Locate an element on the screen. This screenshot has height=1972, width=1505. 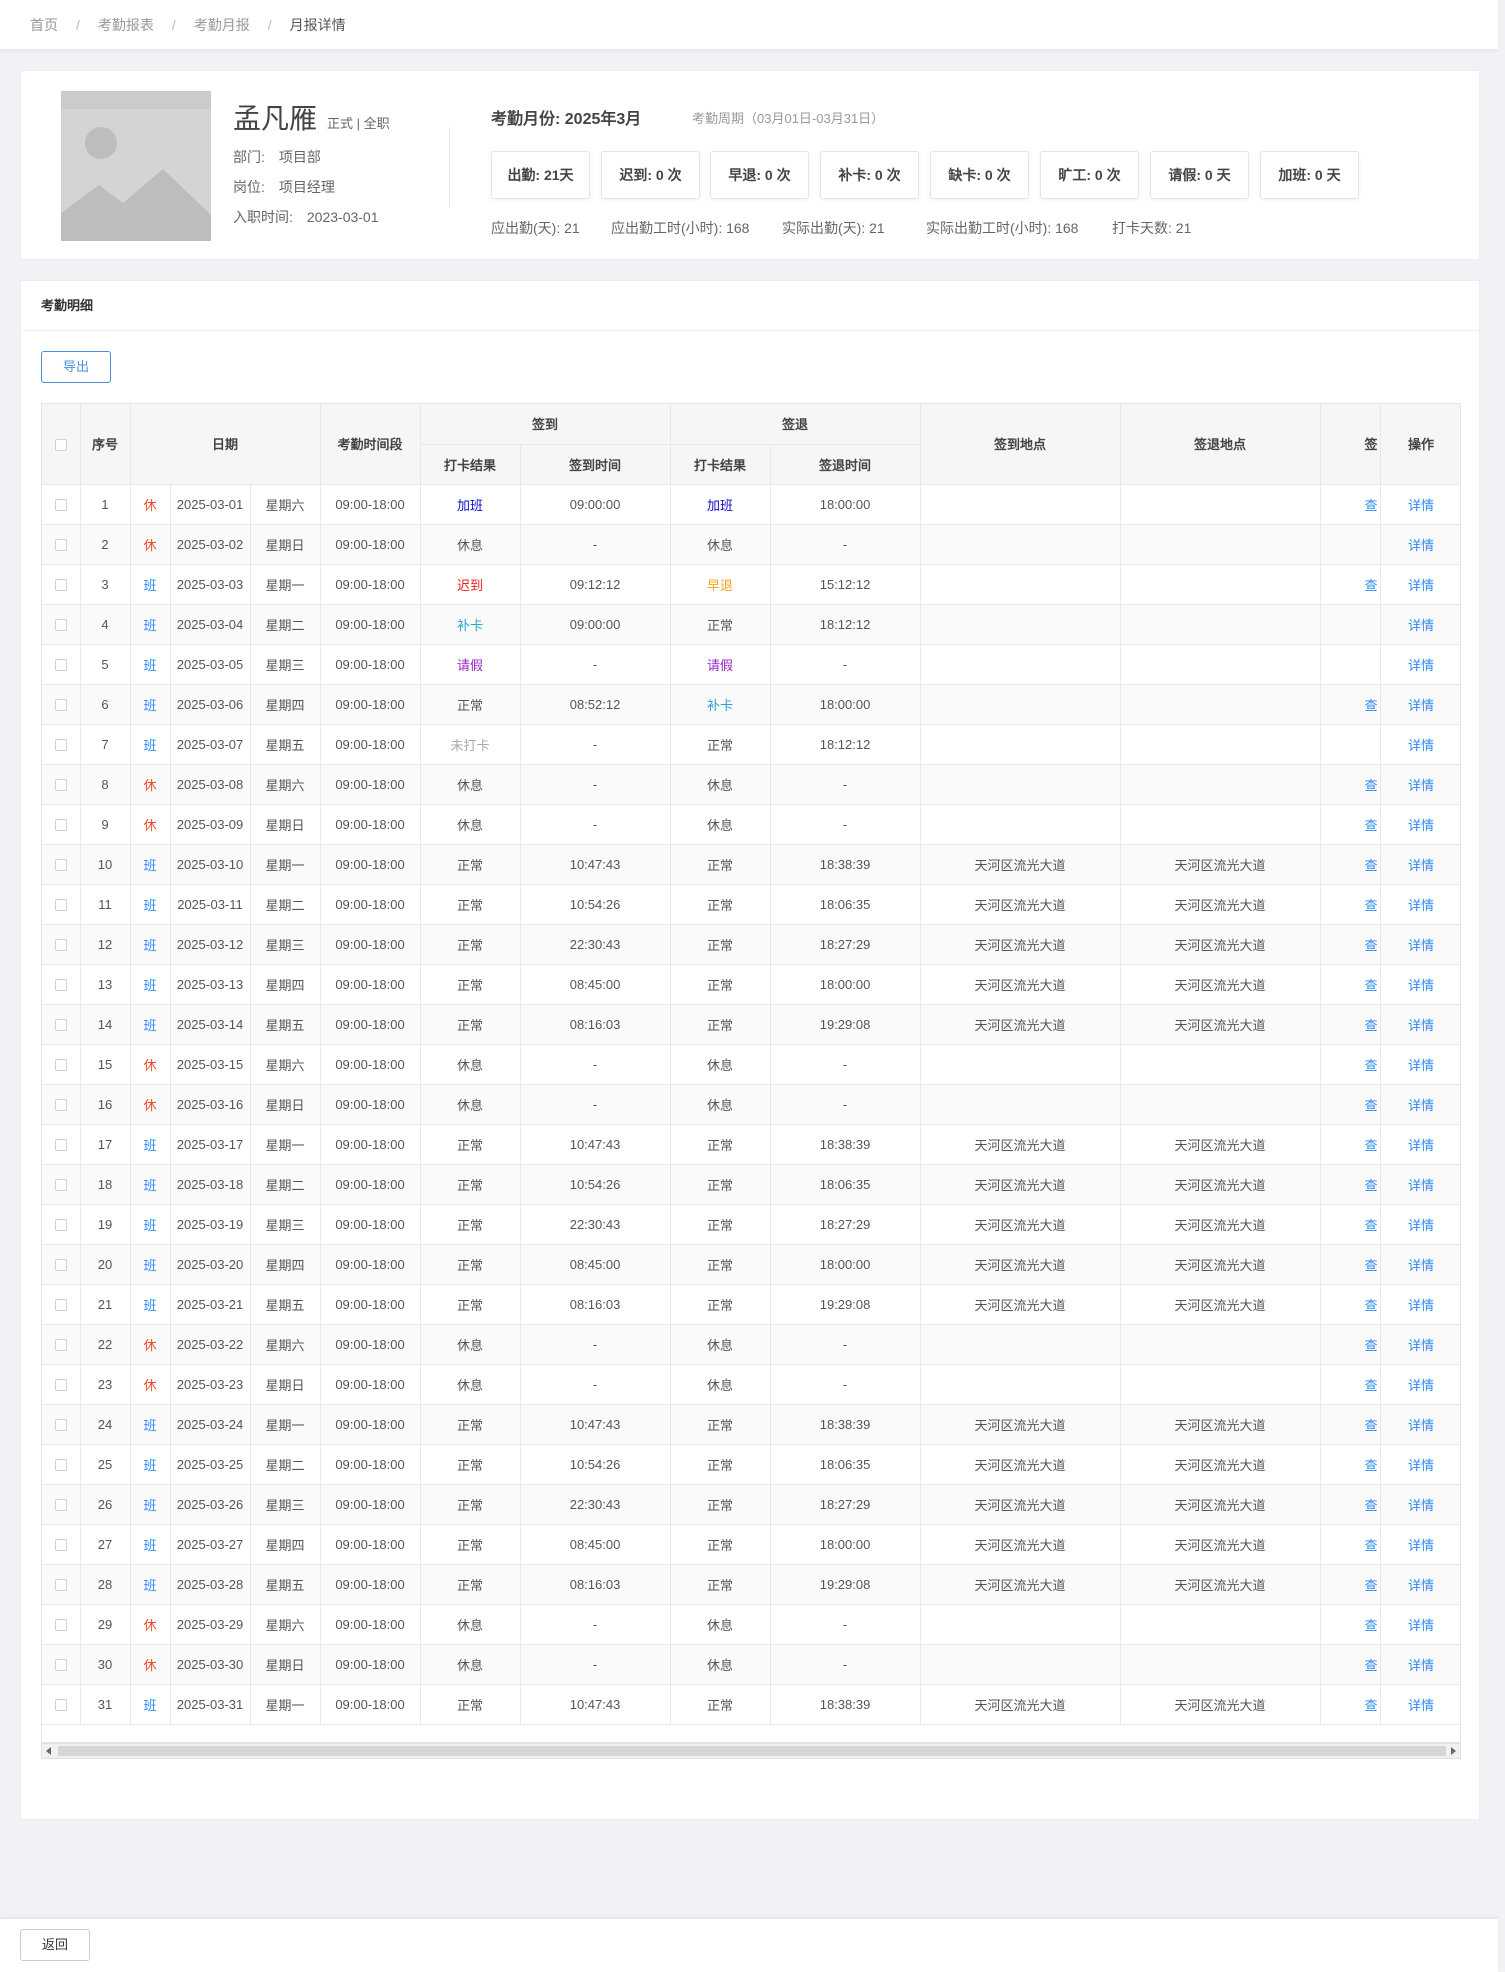
scrollbar-thumb is located at coordinates (752, 1751).